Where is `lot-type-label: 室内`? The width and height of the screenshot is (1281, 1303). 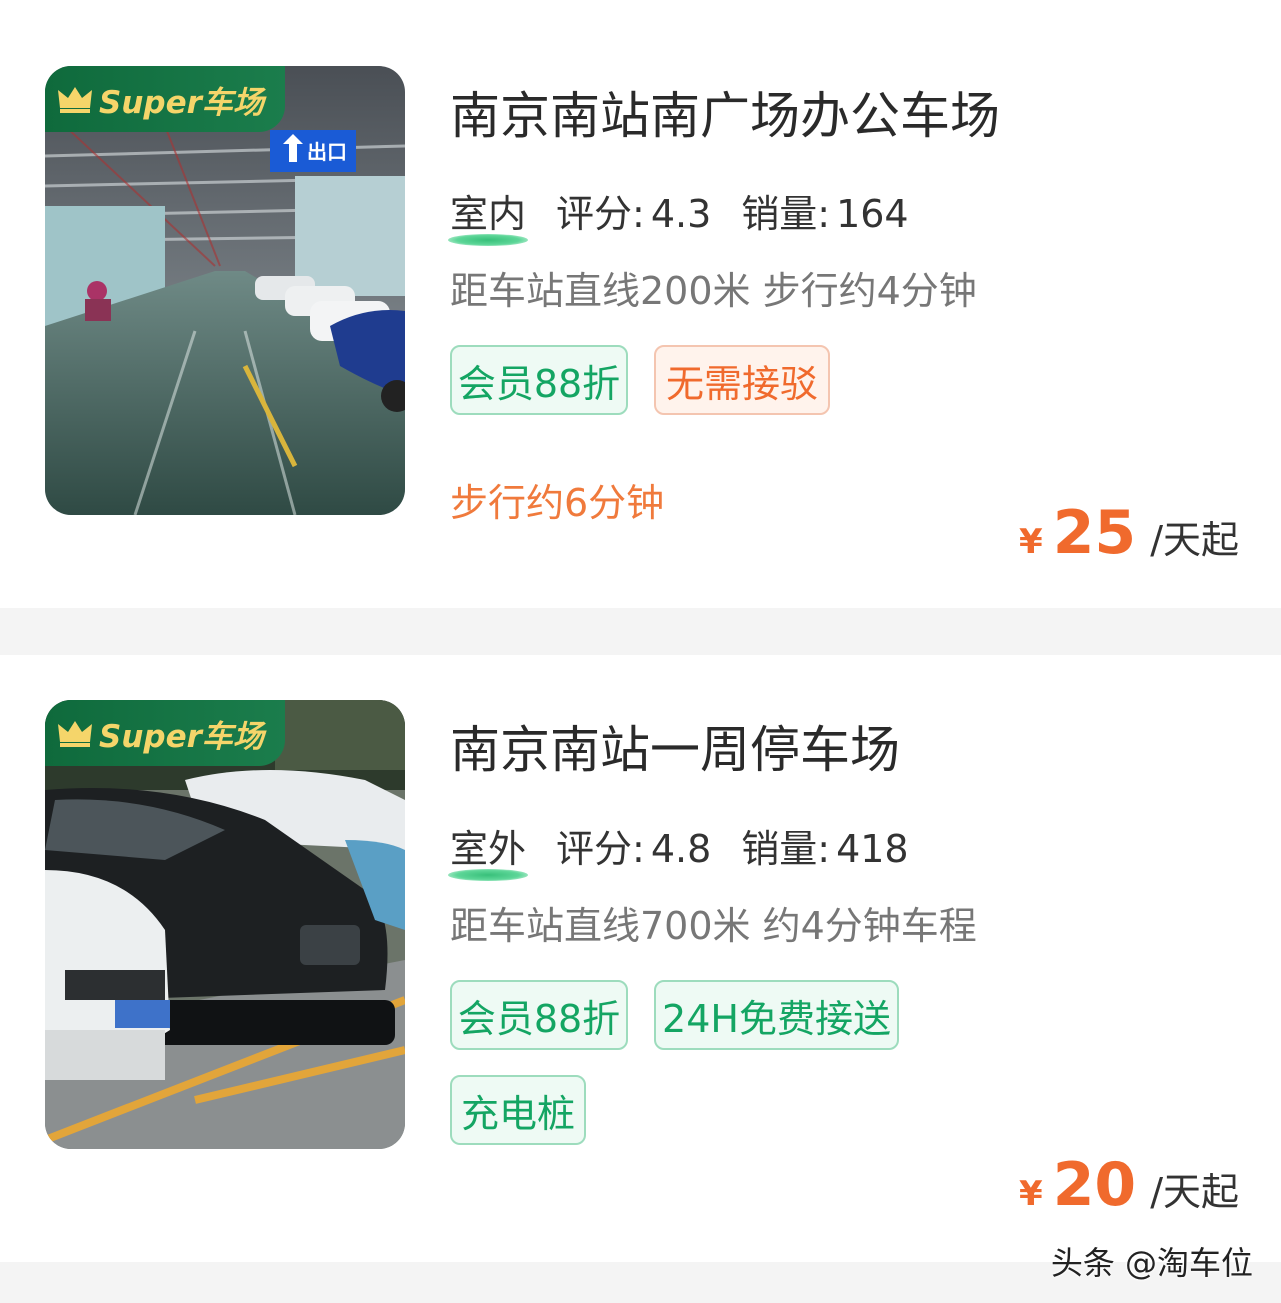
lot-type-label: 室内 is located at coordinates (488, 214).